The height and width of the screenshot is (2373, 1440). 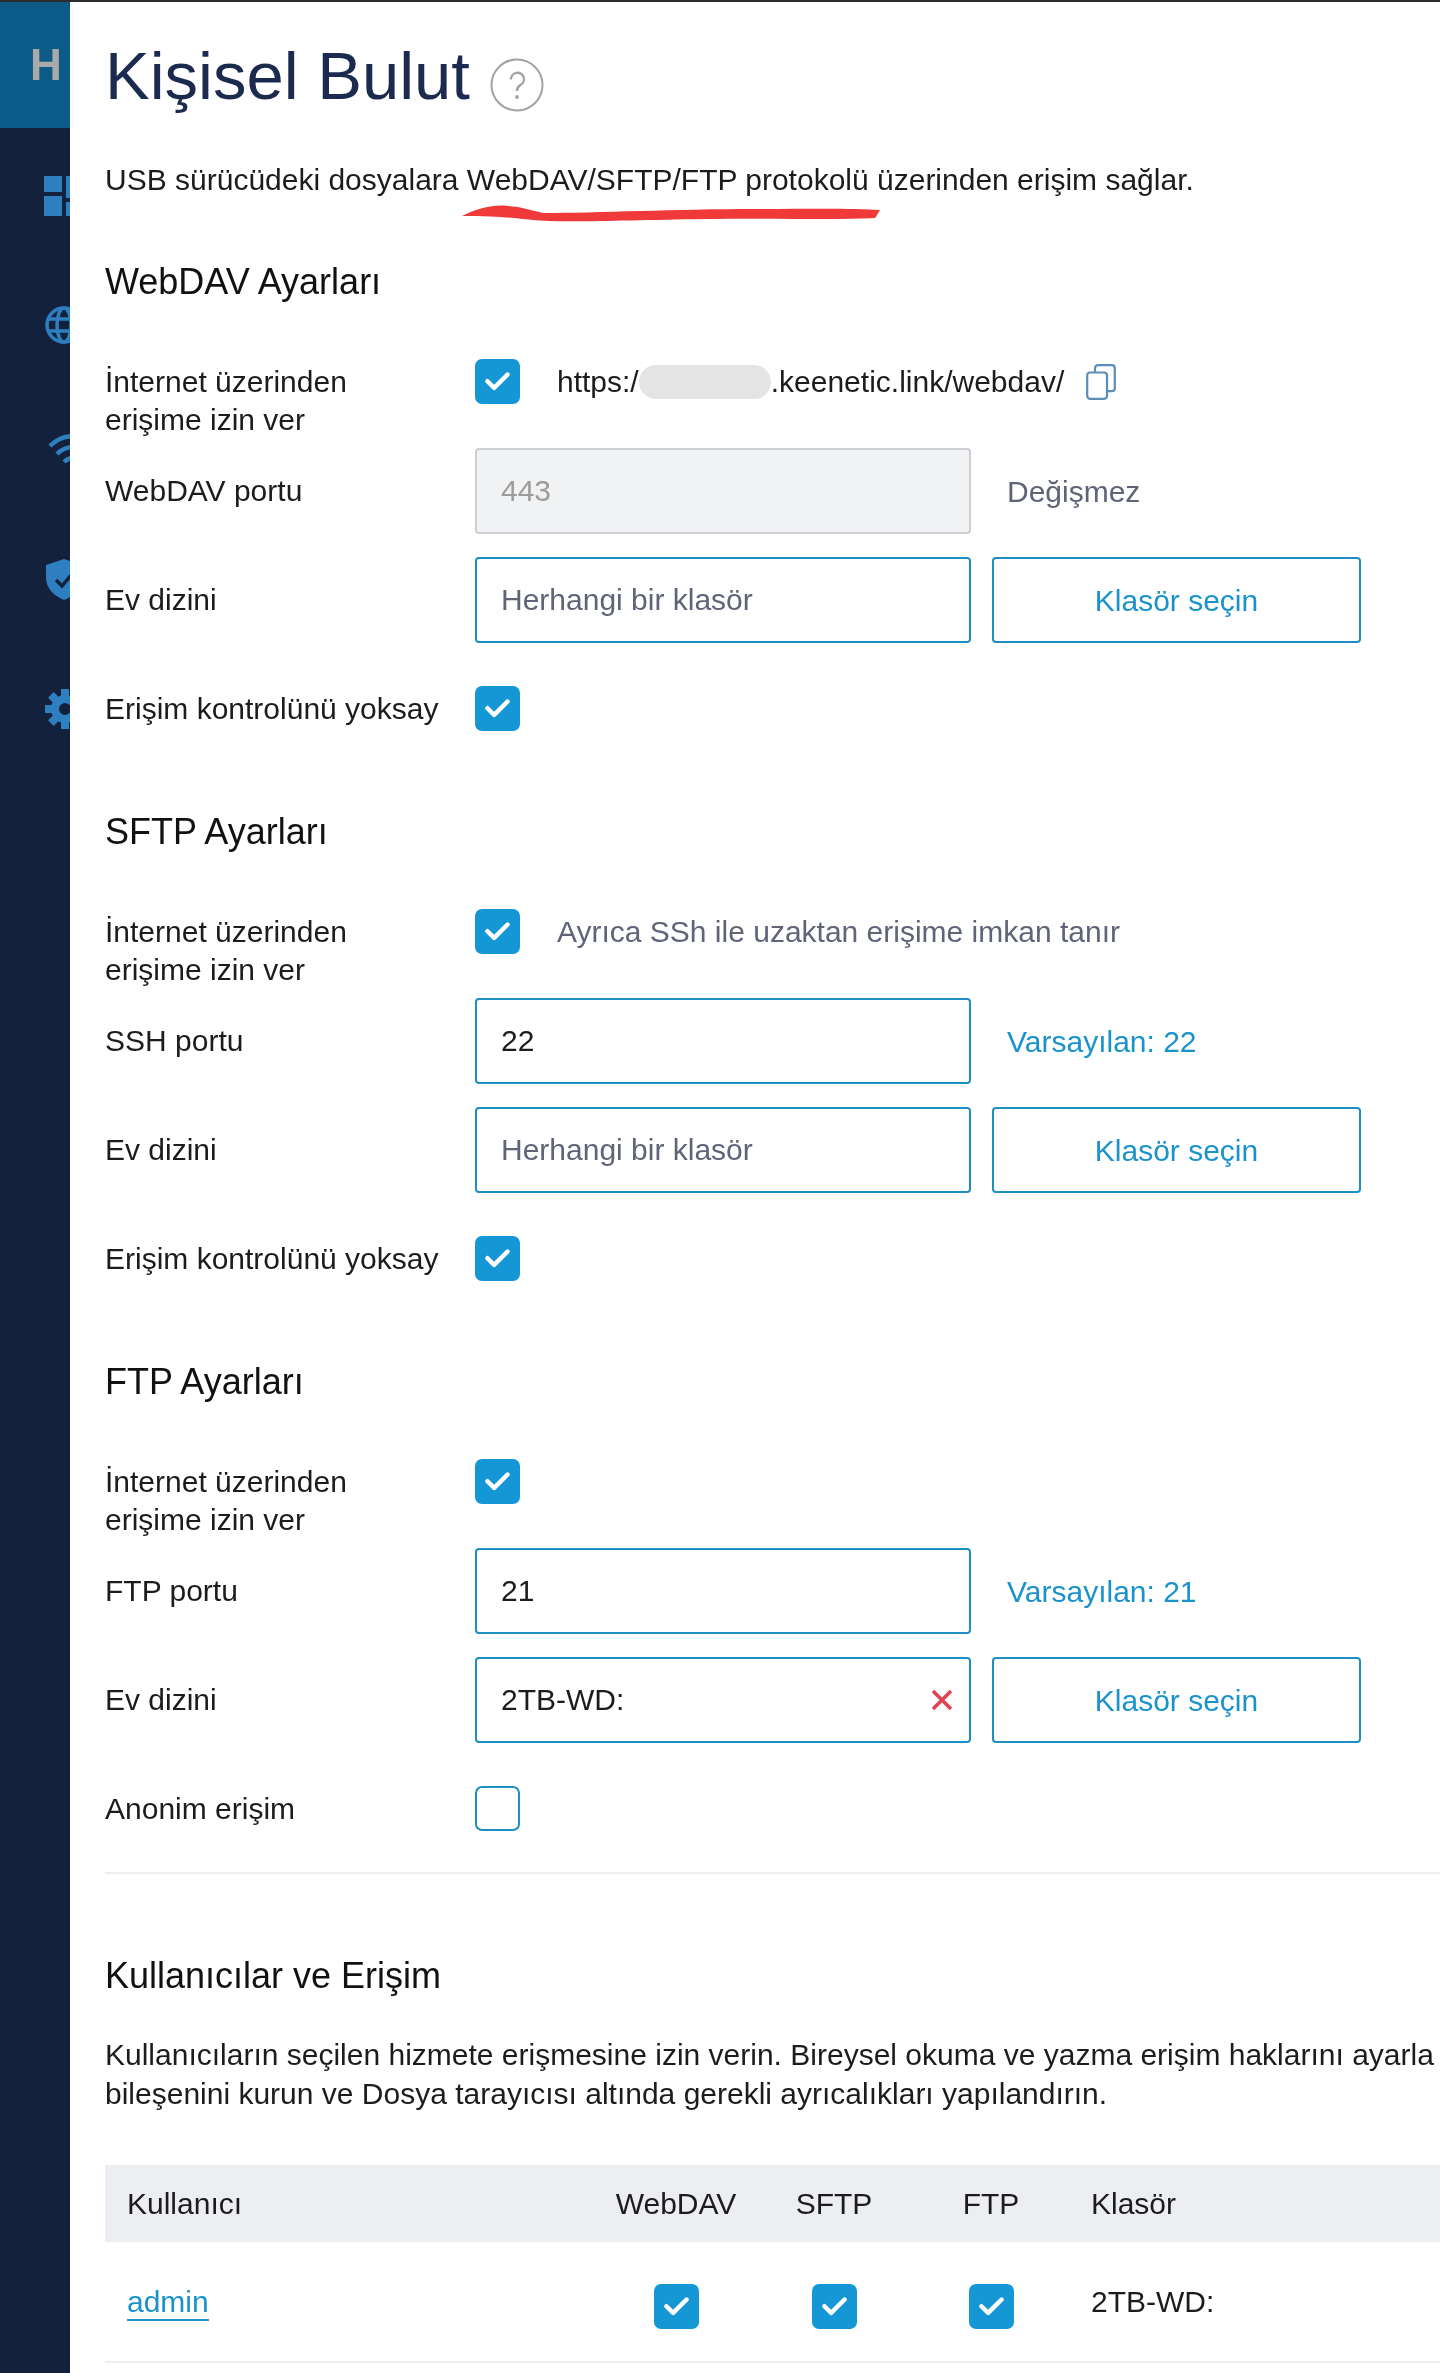 I want to click on column-header: SFTP, so click(x=834, y=2203).